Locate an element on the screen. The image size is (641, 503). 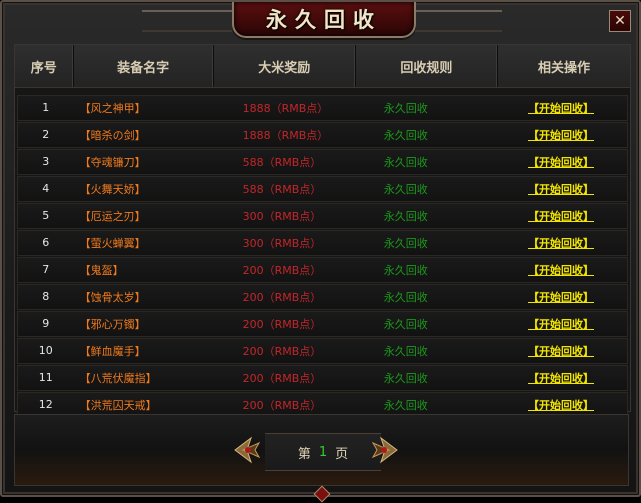
page-number: 1 is located at coordinates (323, 452).